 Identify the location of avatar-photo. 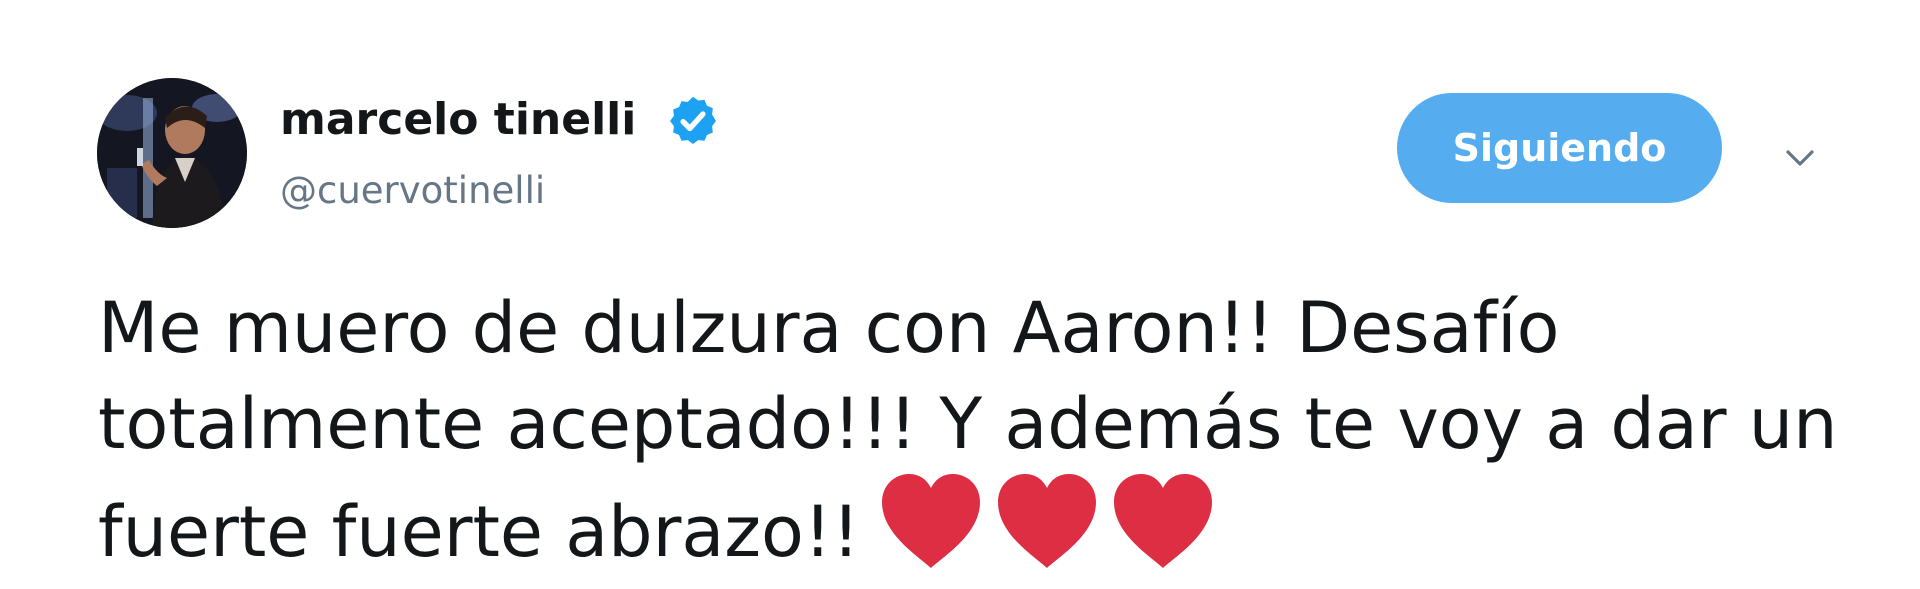
(172, 153).